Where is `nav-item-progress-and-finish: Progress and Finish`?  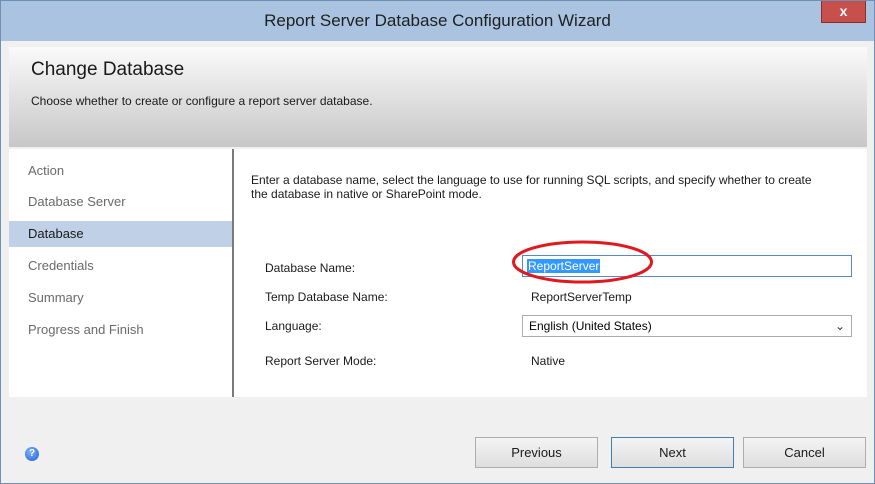 nav-item-progress-and-finish: Progress and Finish is located at coordinates (120, 330).